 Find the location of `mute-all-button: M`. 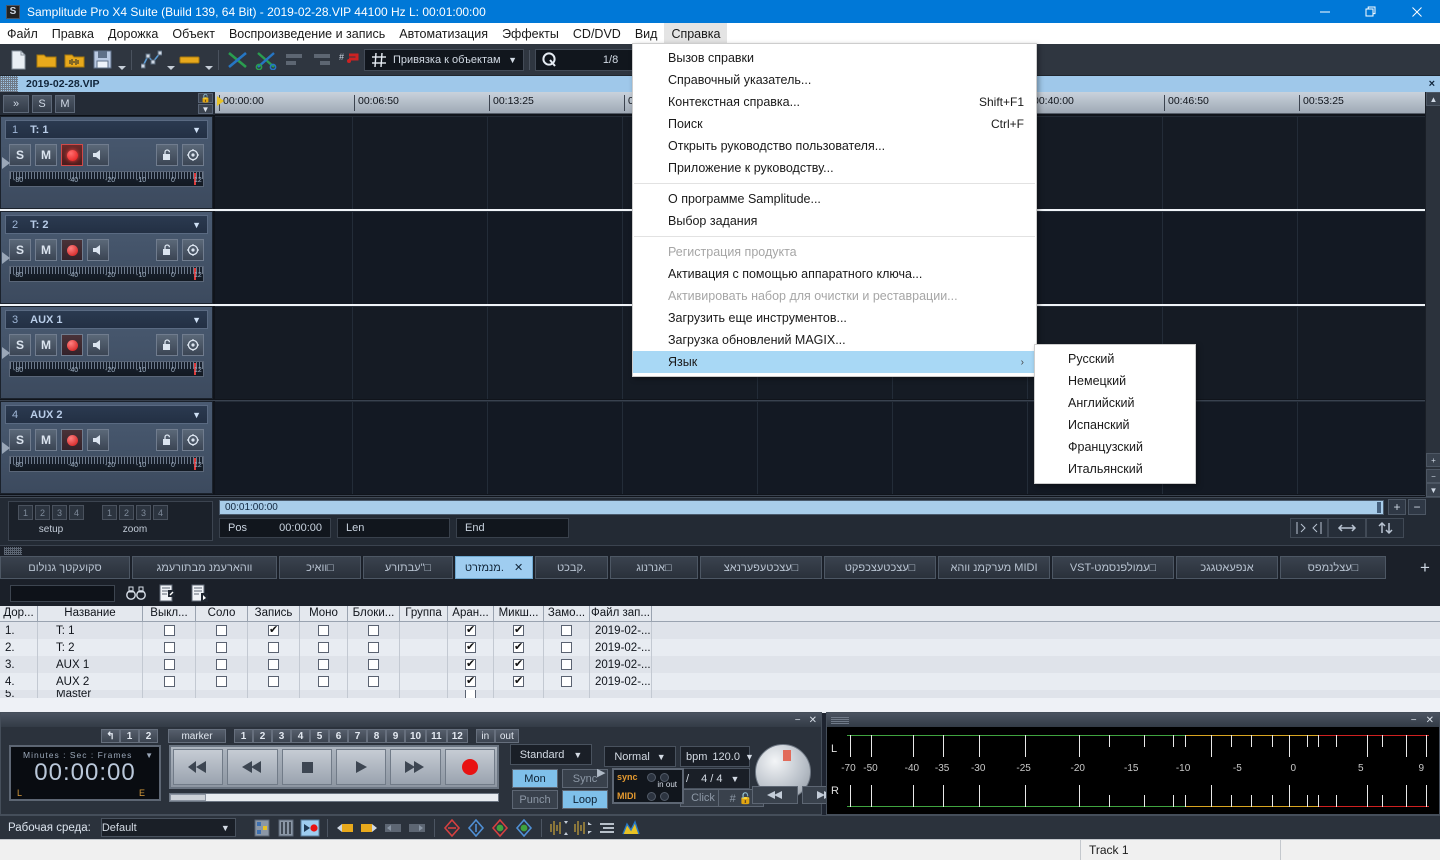

mute-all-button: M is located at coordinates (65, 103).